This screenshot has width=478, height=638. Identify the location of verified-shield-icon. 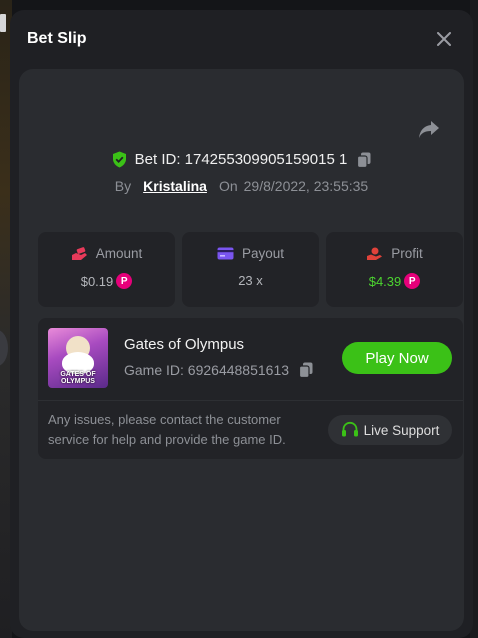
(119, 159).